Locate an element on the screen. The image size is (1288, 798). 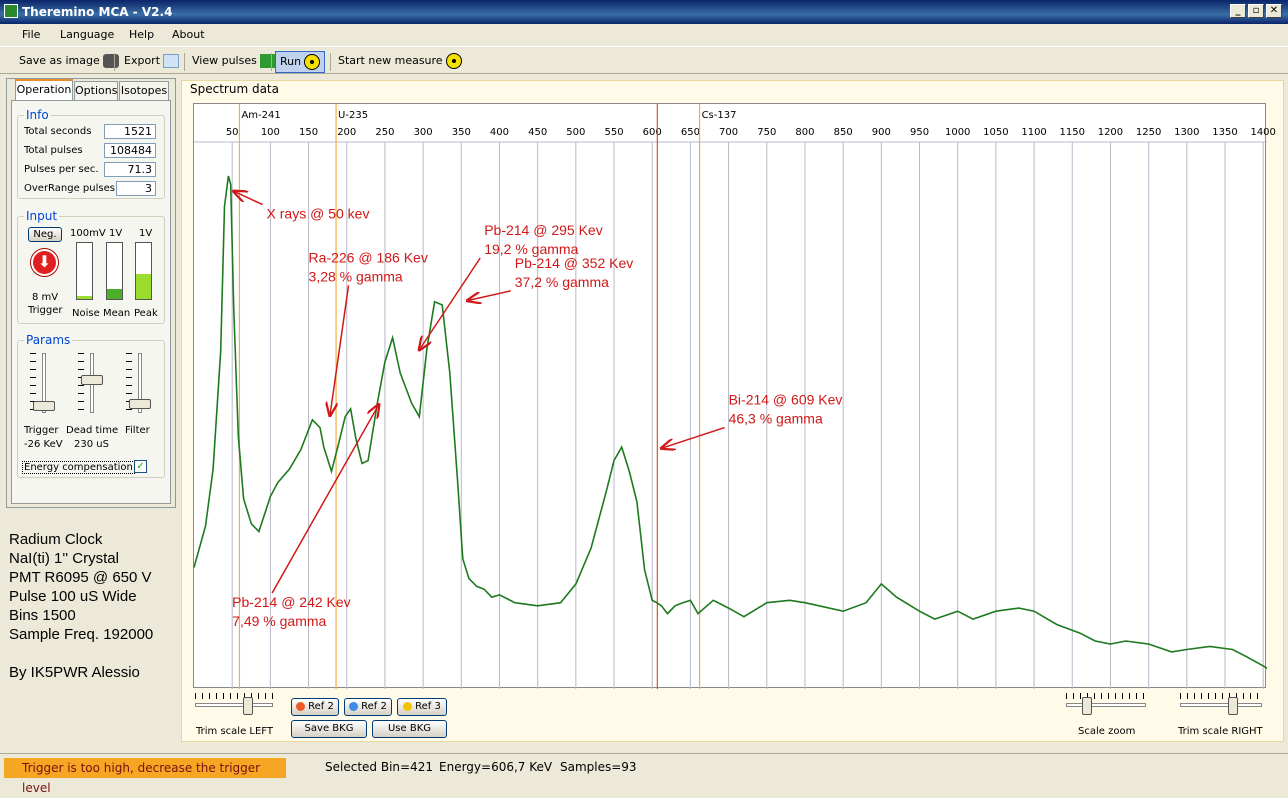
scale-zoom-label: Scale zoom is located at coordinates (1107, 731).